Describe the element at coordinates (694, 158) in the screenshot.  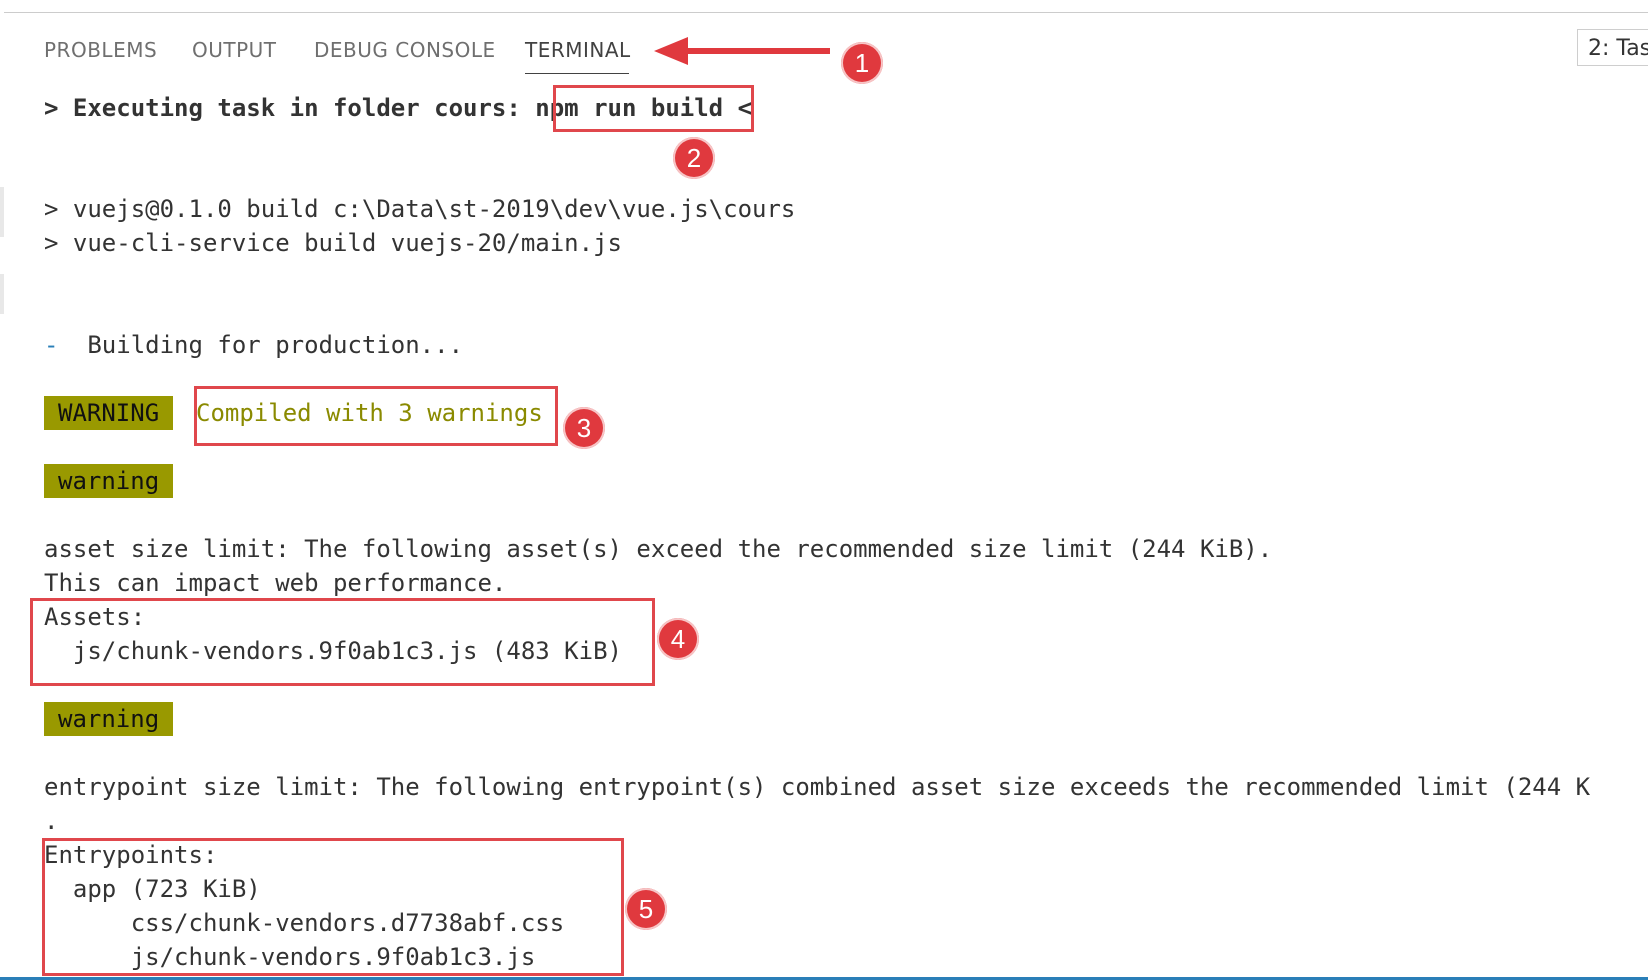
I see `annotation-badge-2: 2` at that location.